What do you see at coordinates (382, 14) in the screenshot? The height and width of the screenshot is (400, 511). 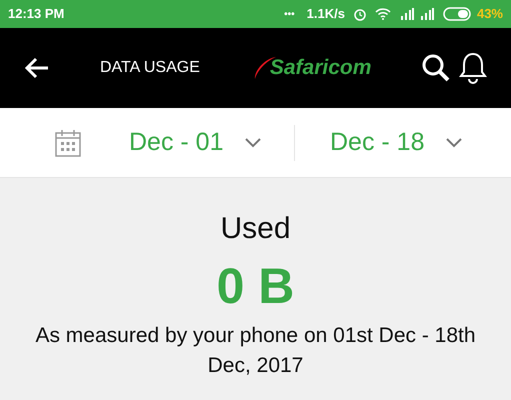 I see `wifi-icon` at bounding box center [382, 14].